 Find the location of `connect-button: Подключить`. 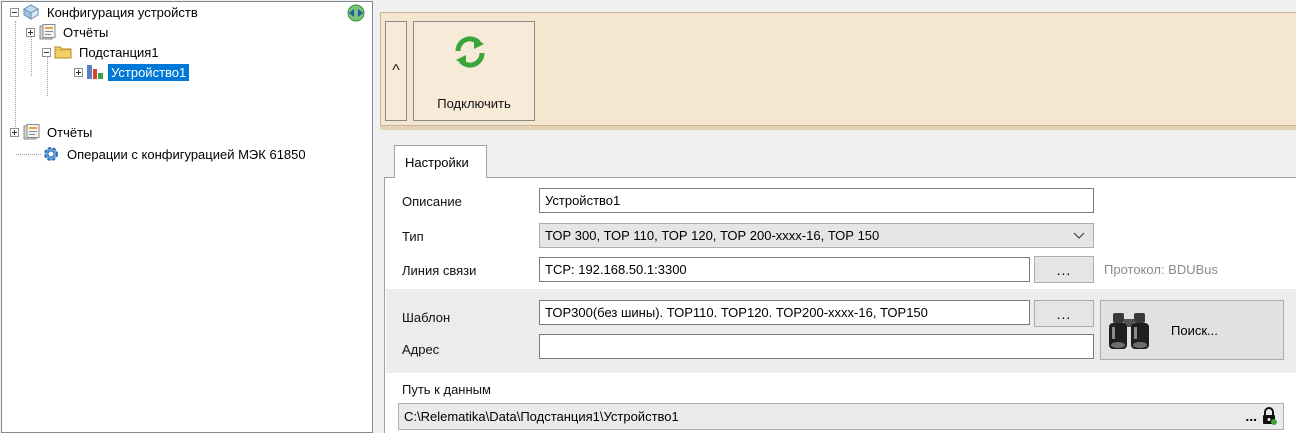

connect-button: Подключить is located at coordinates (474, 71).